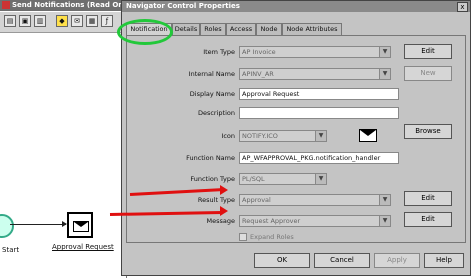 This screenshot has width=474, height=278. I want to click on tab-details: Details, so click(186, 29).